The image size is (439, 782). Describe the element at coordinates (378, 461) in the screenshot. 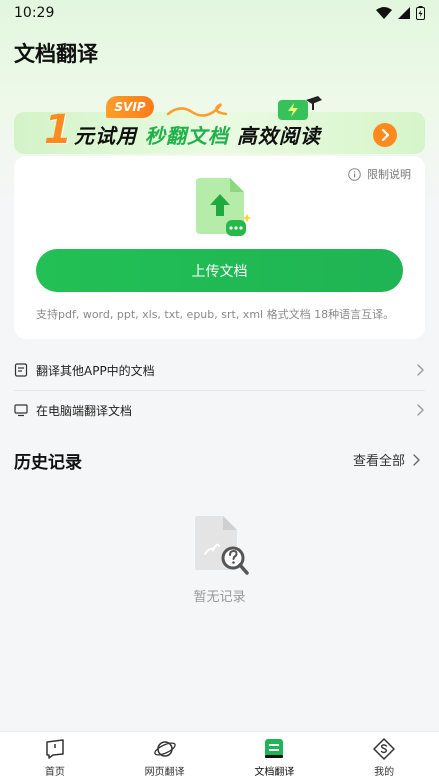

I see `view-all-label: 查看全部` at that location.